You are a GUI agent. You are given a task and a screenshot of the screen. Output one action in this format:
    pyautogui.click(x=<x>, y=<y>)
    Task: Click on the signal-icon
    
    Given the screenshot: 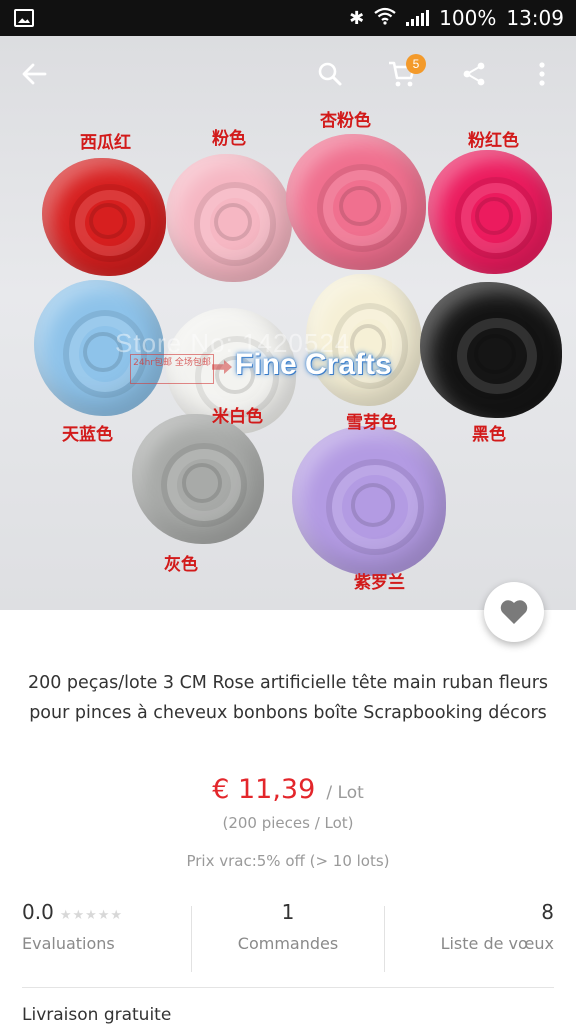 What is the action you would take?
    pyautogui.click(x=418, y=18)
    